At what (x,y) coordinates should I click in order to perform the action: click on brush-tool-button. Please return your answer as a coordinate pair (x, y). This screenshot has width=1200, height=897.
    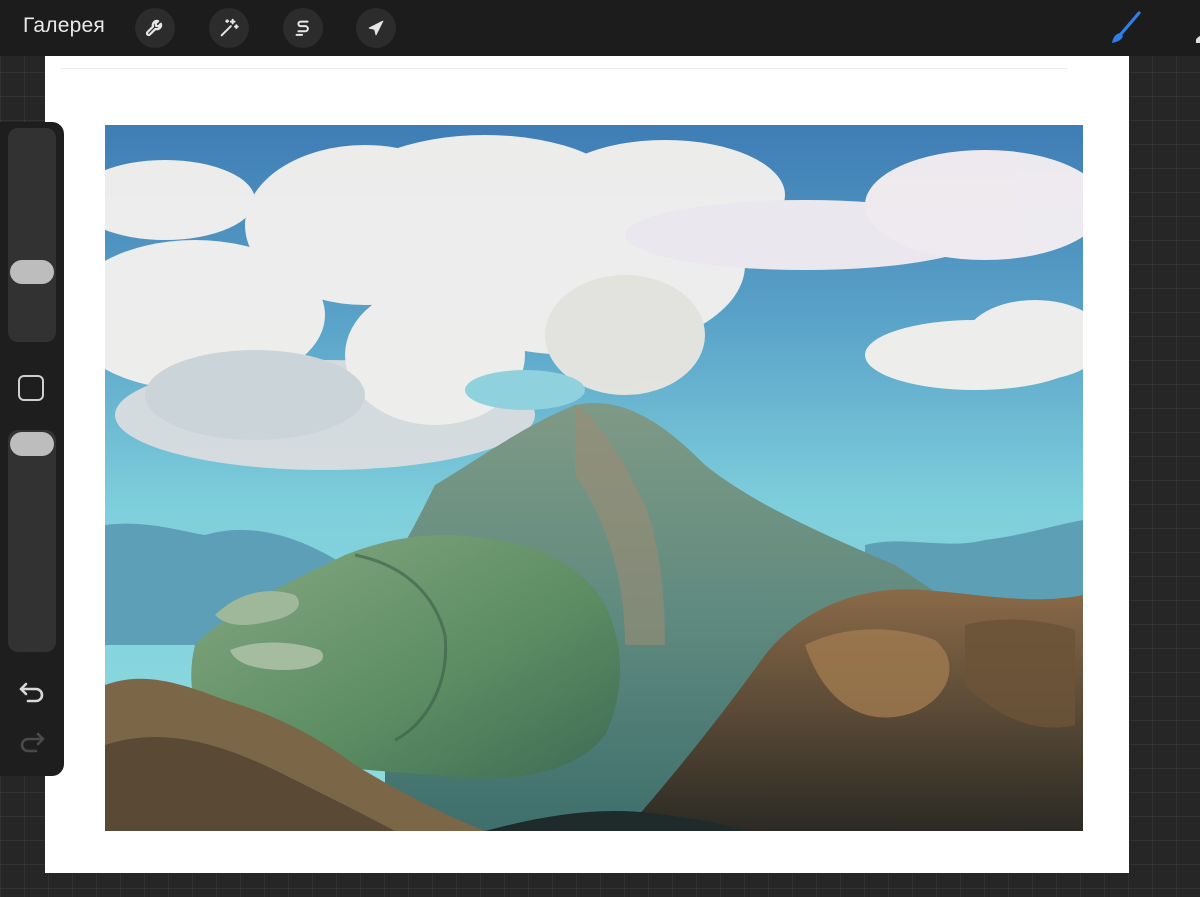
    Looking at the image, I should click on (1125, 29).